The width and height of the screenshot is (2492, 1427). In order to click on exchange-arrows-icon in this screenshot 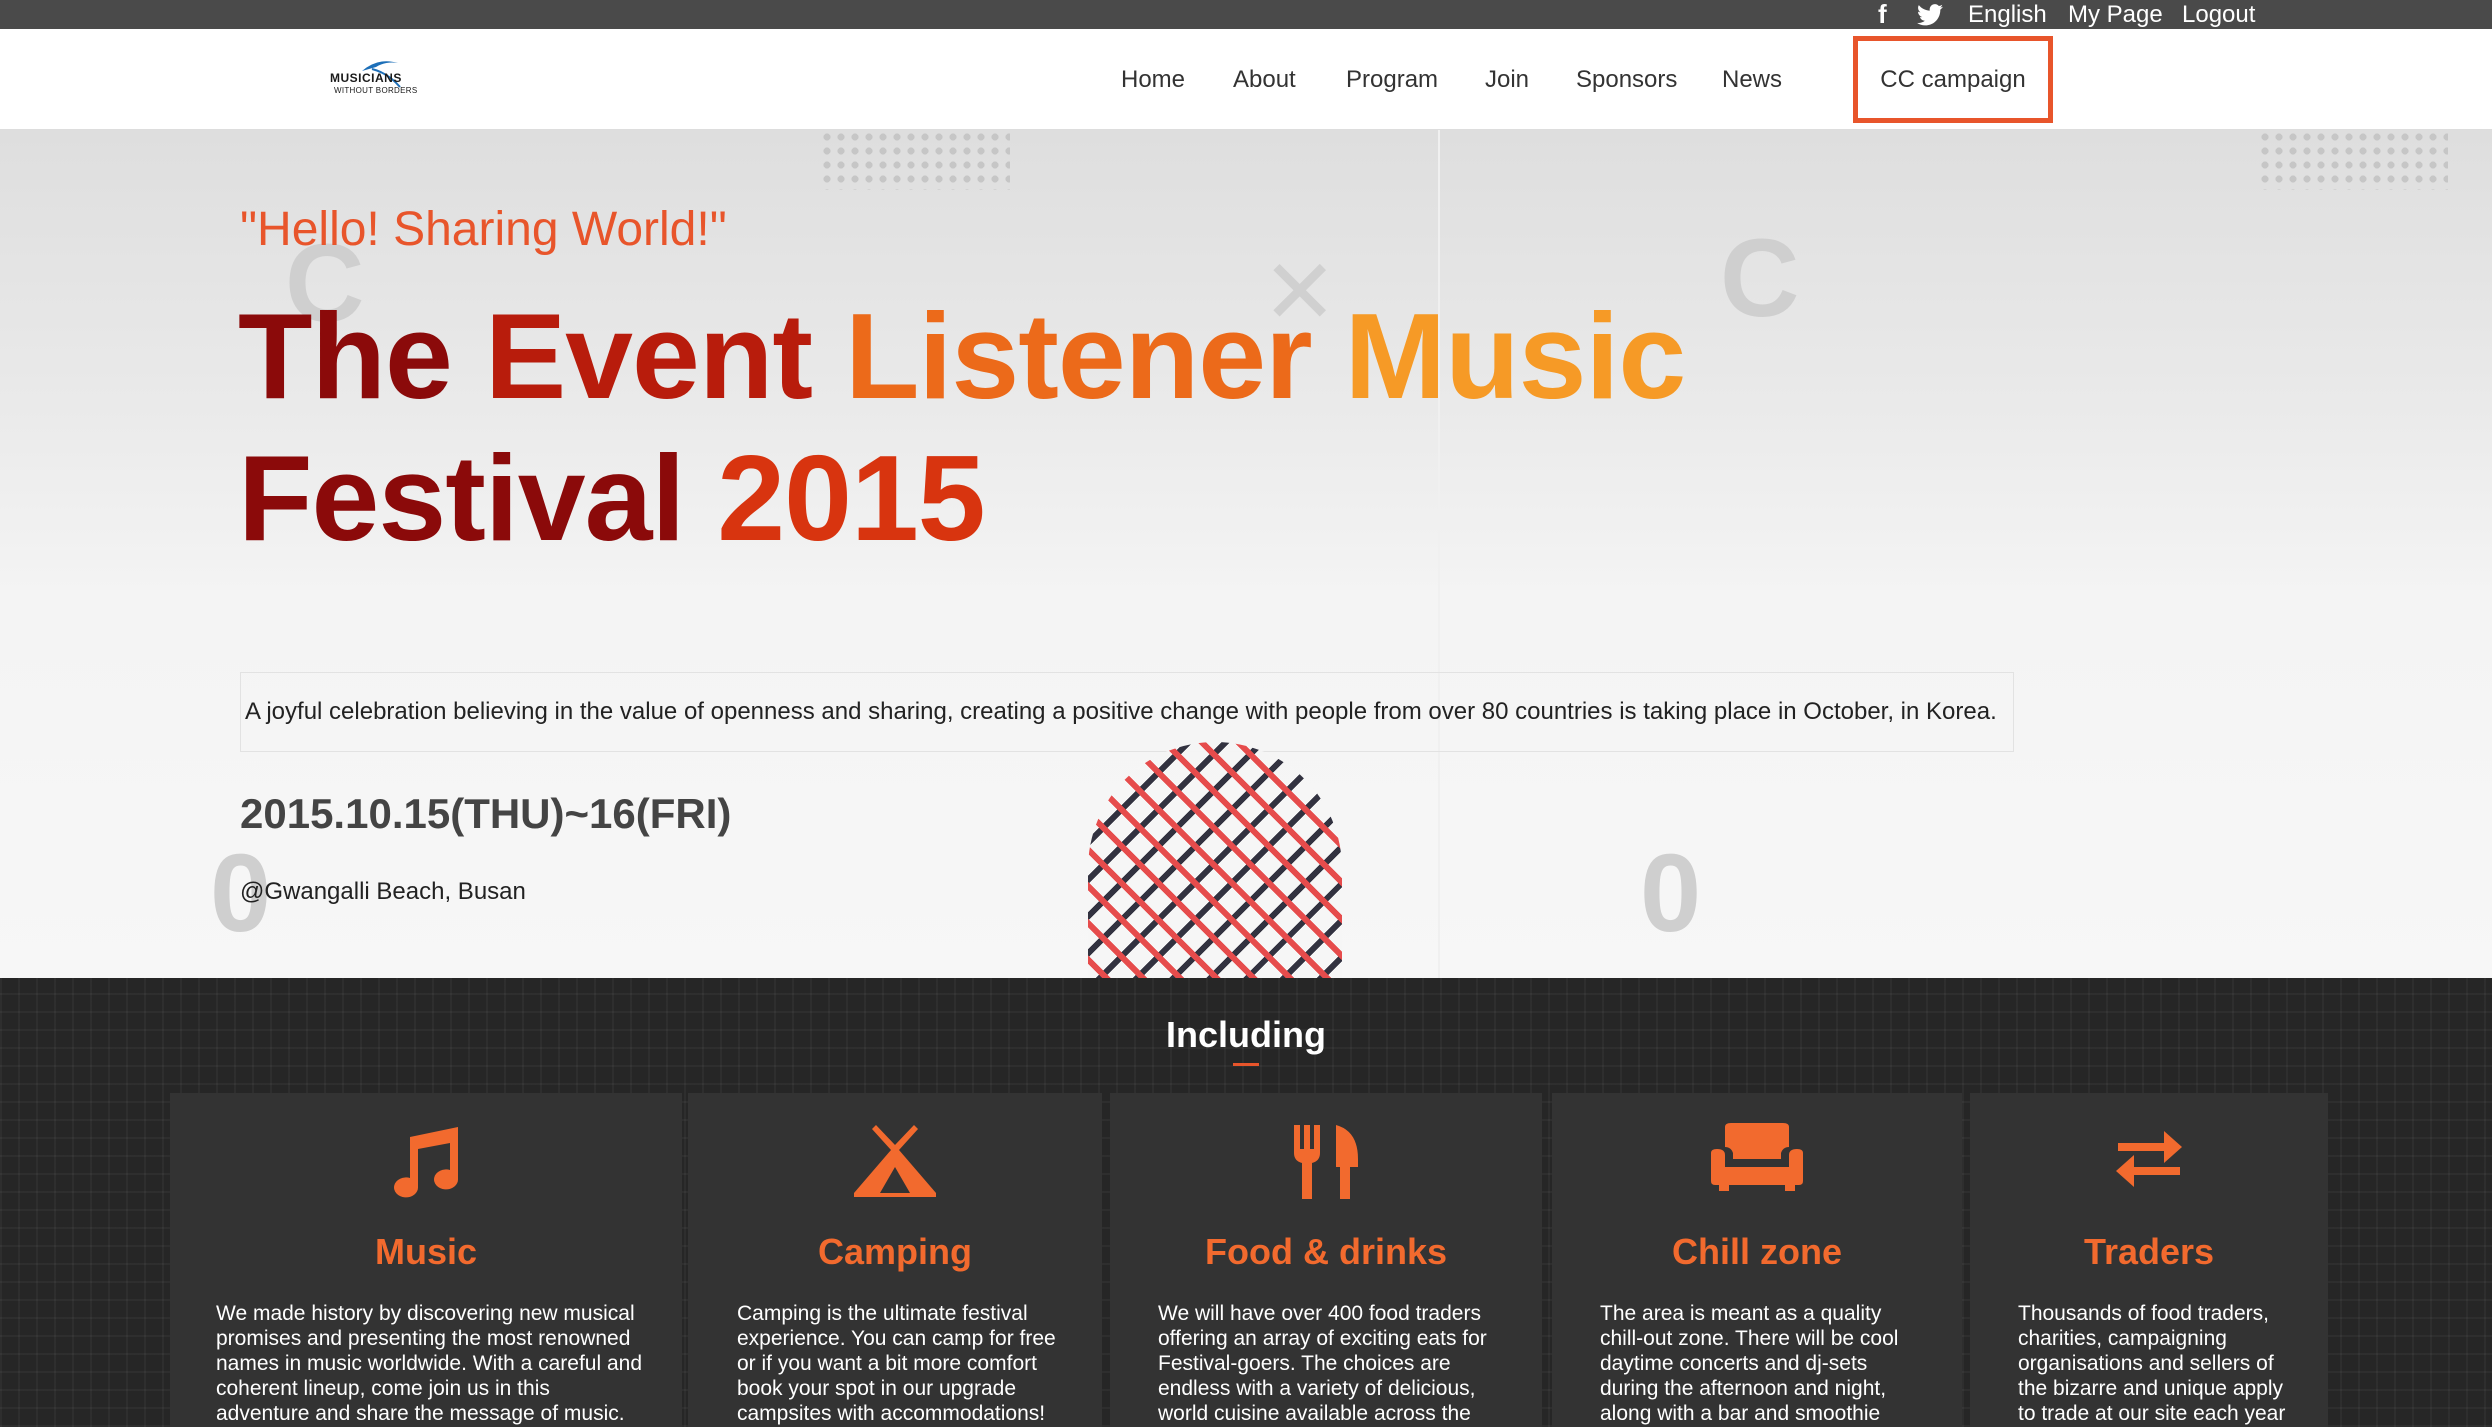, I will do `click(2149, 1159)`.